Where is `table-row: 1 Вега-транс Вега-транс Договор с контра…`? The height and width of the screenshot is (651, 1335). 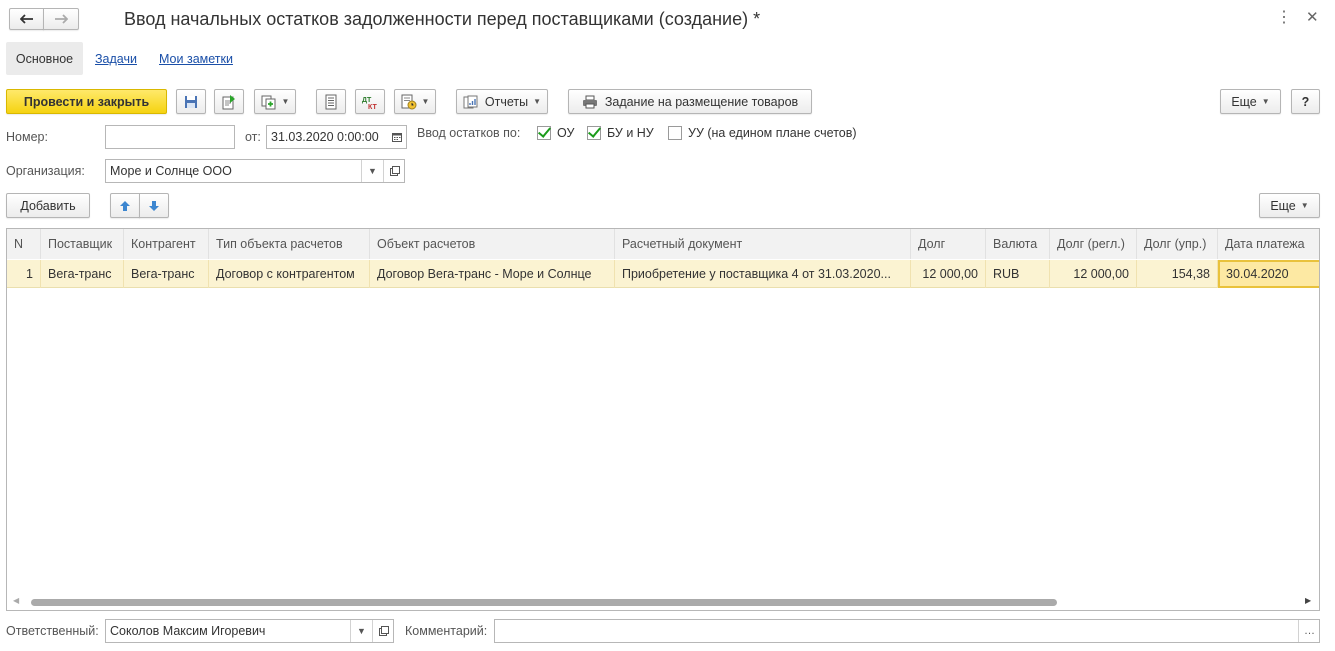
table-row: 1 Вега-транс Вега-транс Договор с контра… is located at coordinates (663, 274).